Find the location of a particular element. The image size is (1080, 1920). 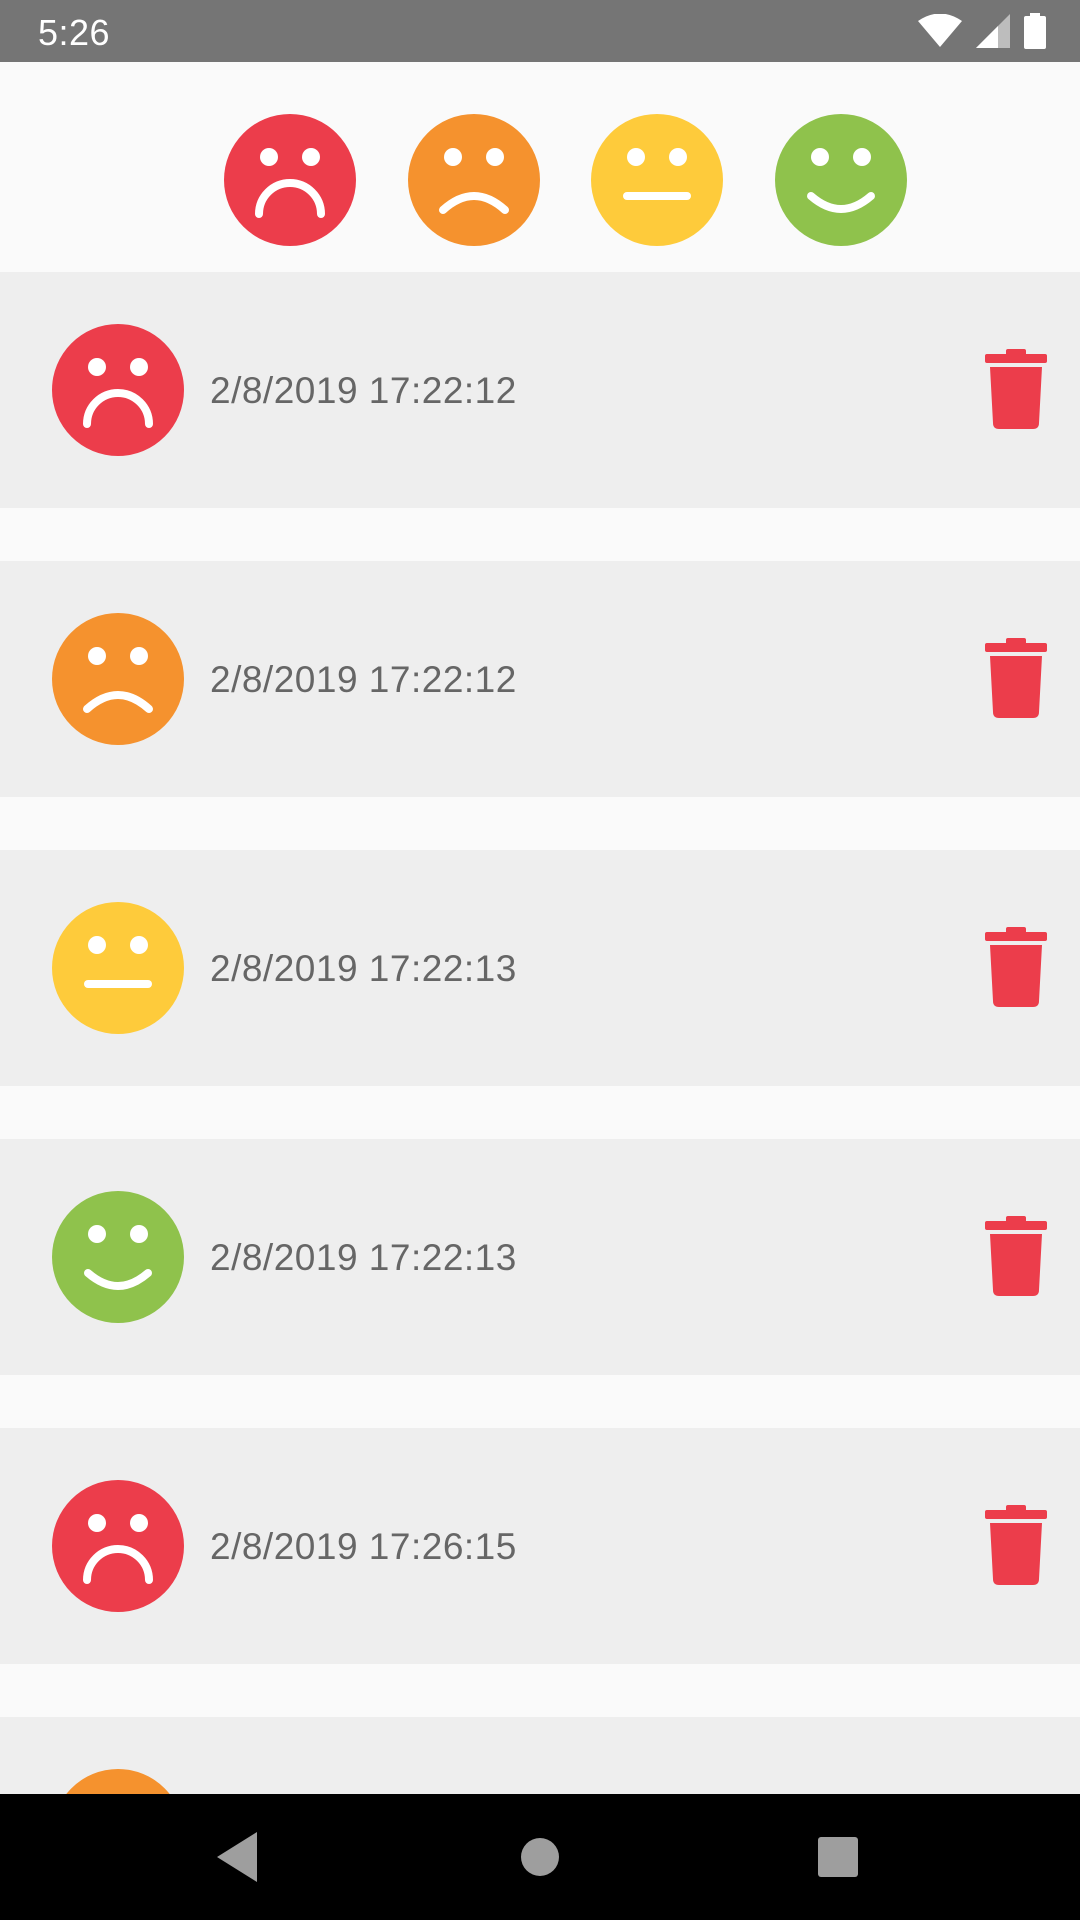

mood-option-neutral is located at coordinates (657, 180).